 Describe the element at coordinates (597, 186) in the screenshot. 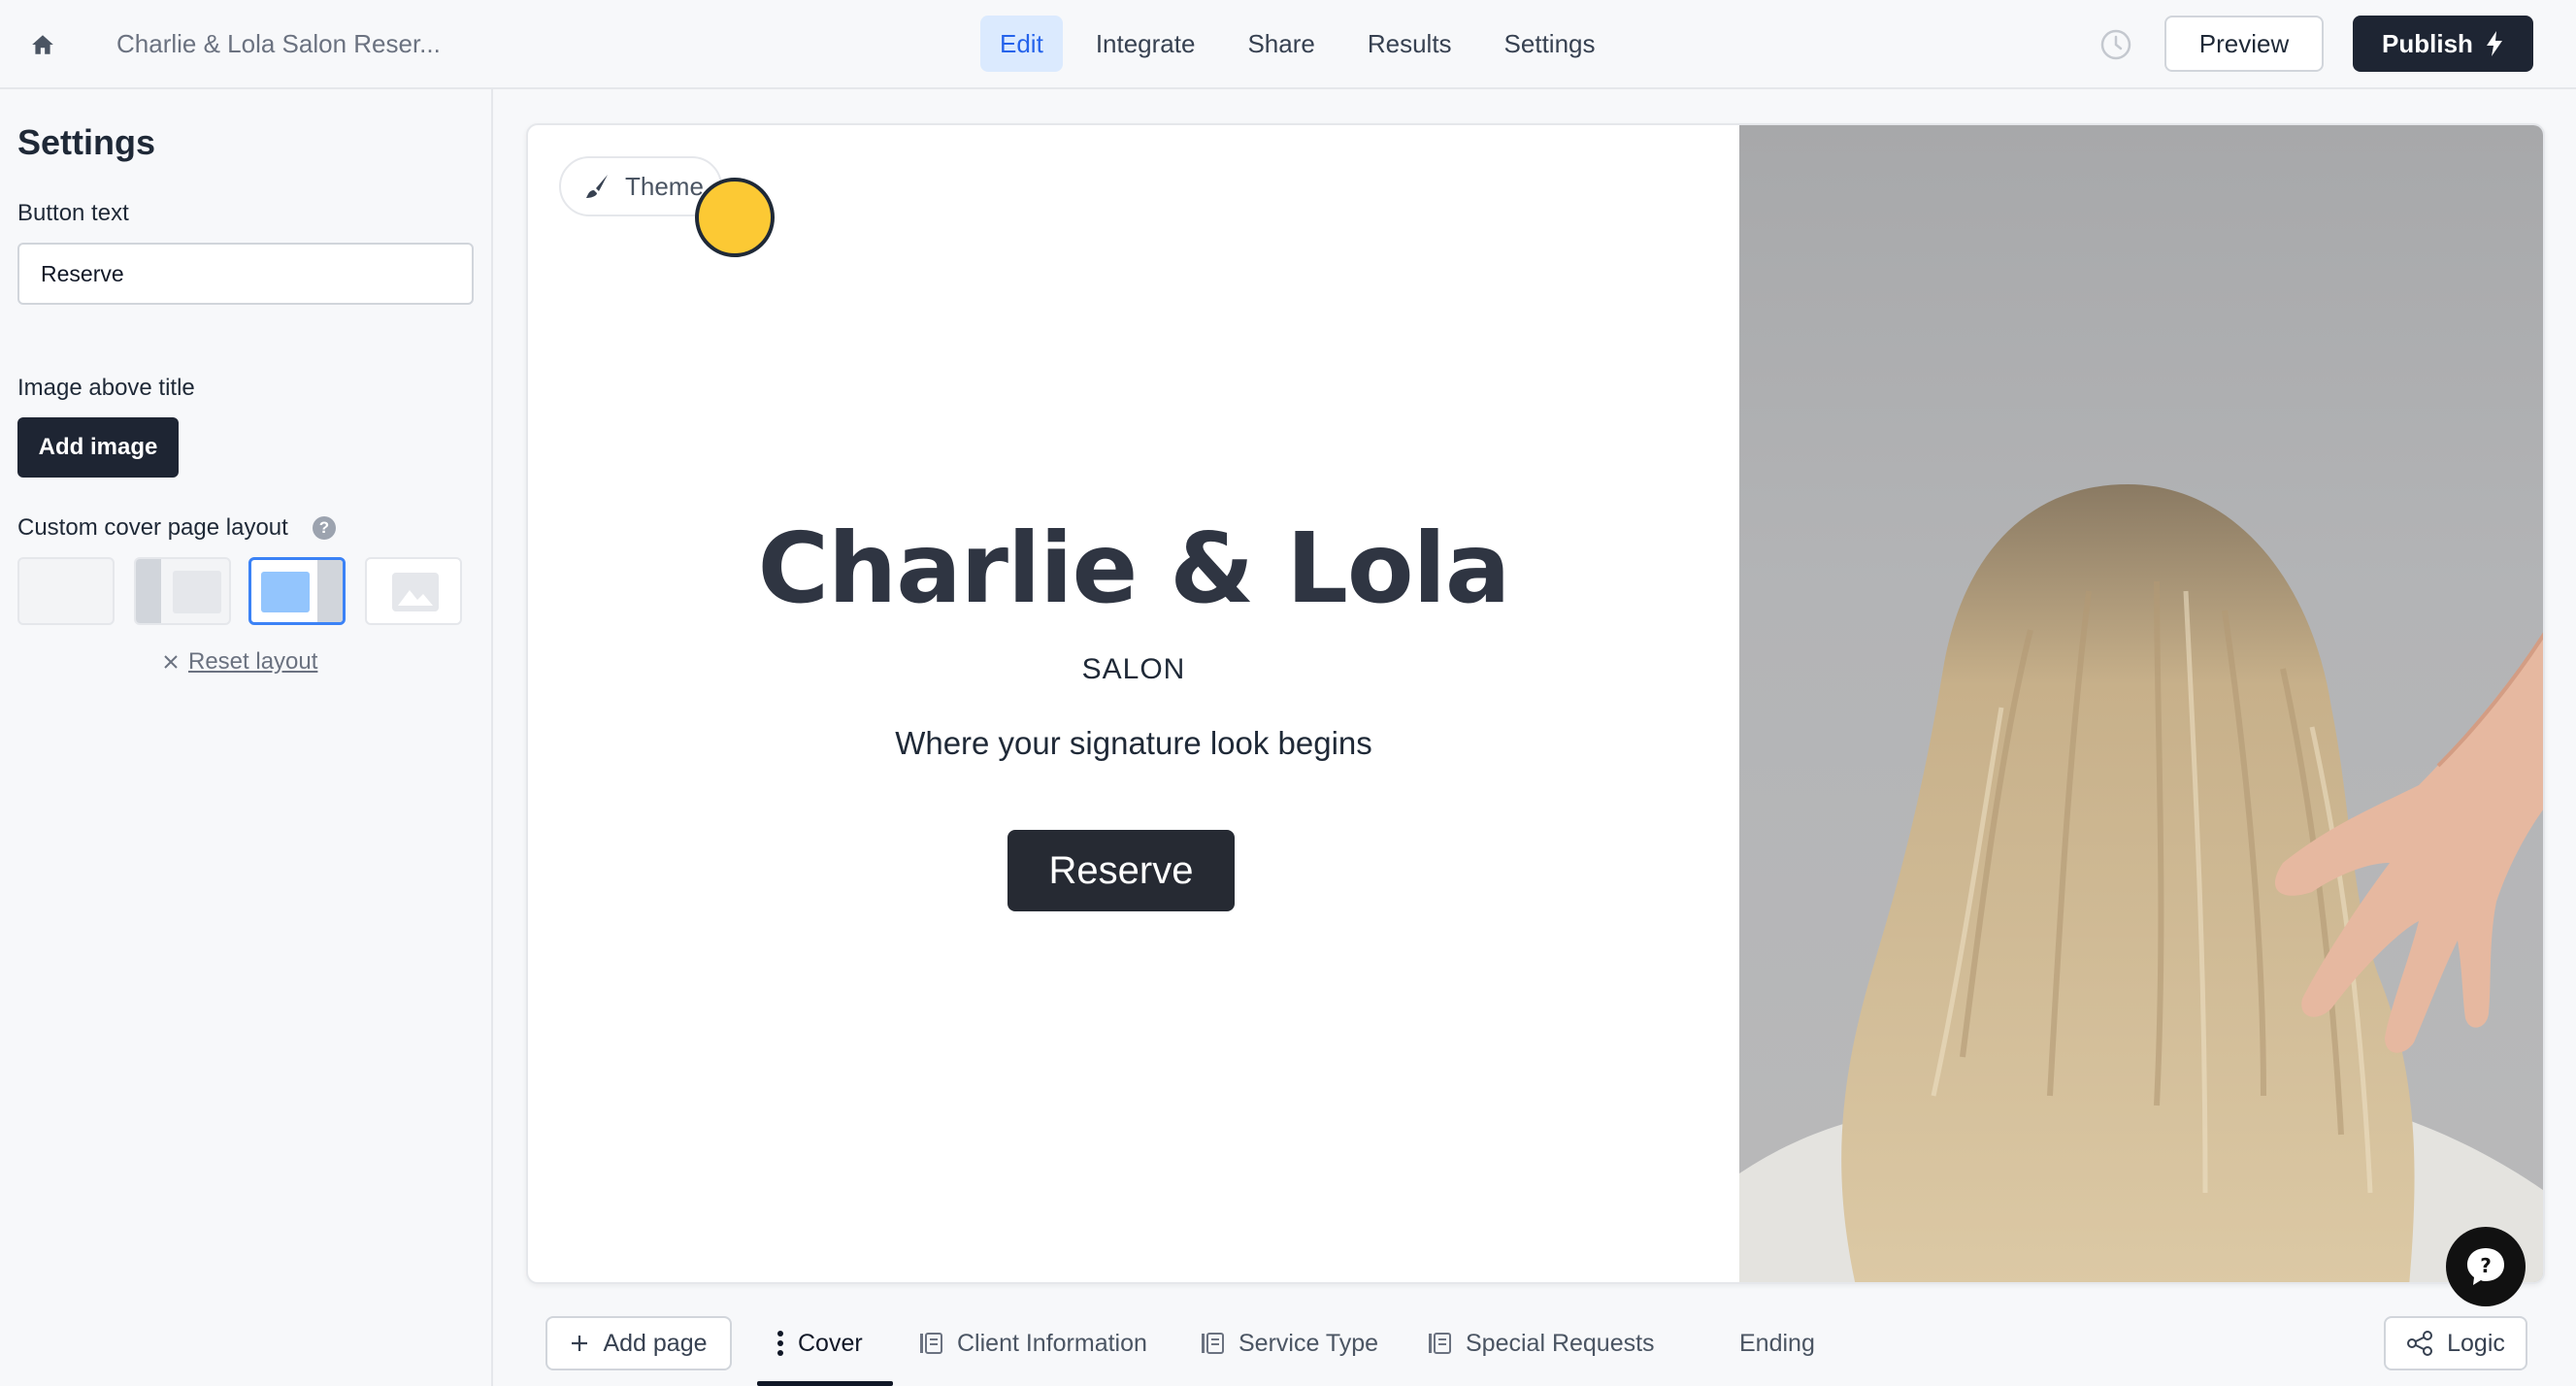

I see `paintbrush-icon` at that location.